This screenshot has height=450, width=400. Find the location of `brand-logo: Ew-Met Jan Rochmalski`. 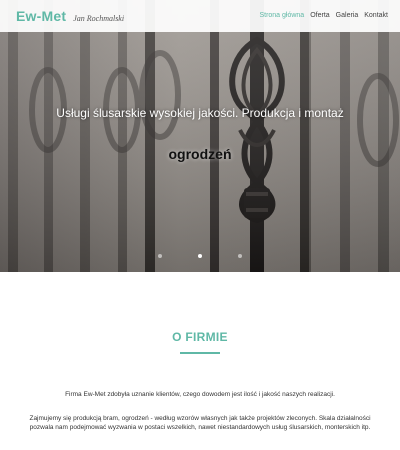

brand-logo: Ew-Met Jan Rochmalski is located at coordinates (70, 16).